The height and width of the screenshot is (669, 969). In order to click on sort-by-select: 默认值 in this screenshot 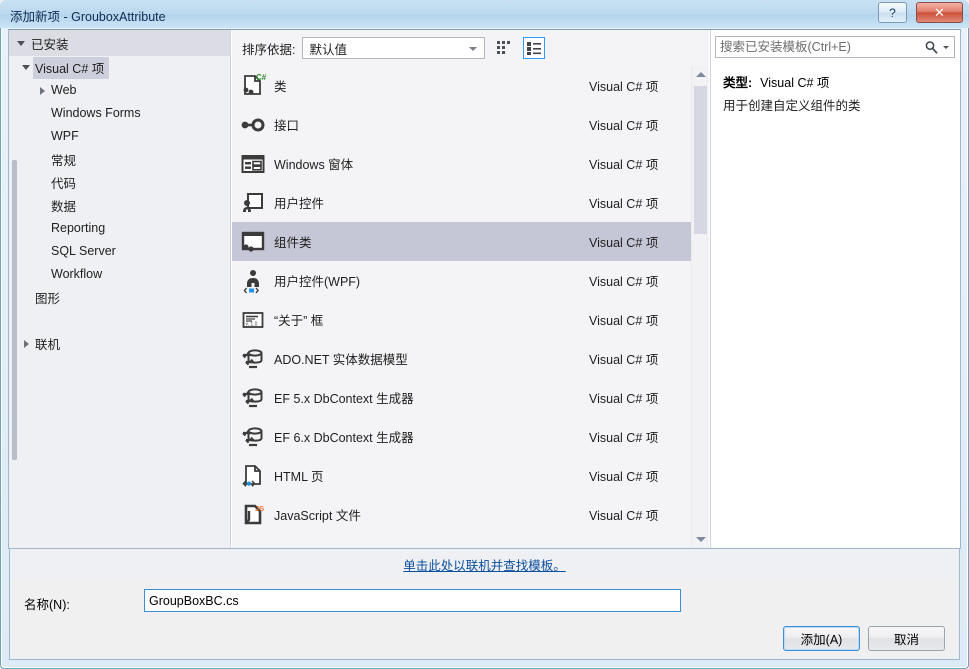, I will do `click(394, 48)`.